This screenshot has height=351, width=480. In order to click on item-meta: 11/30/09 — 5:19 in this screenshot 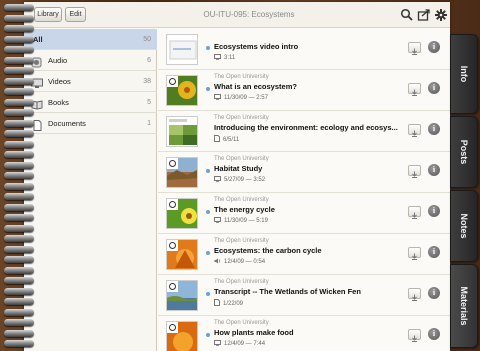, I will do `click(241, 220)`.